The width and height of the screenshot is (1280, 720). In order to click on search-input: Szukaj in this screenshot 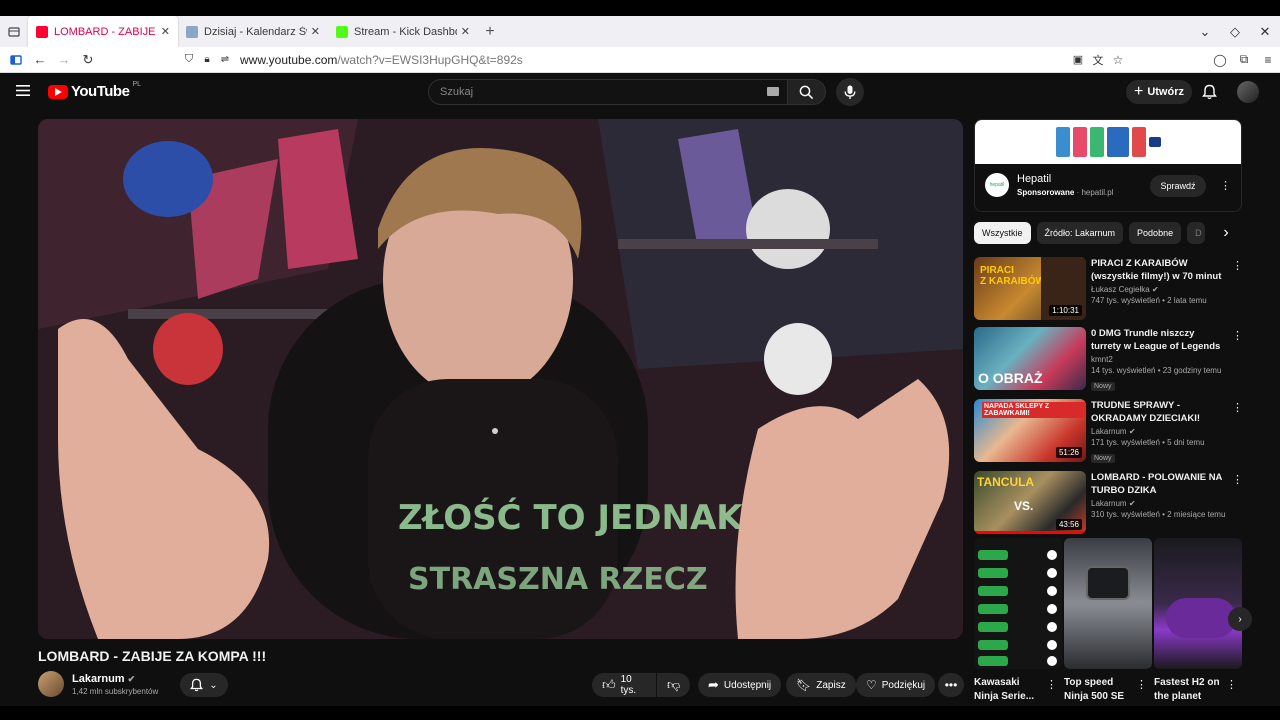, I will do `click(608, 92)`.